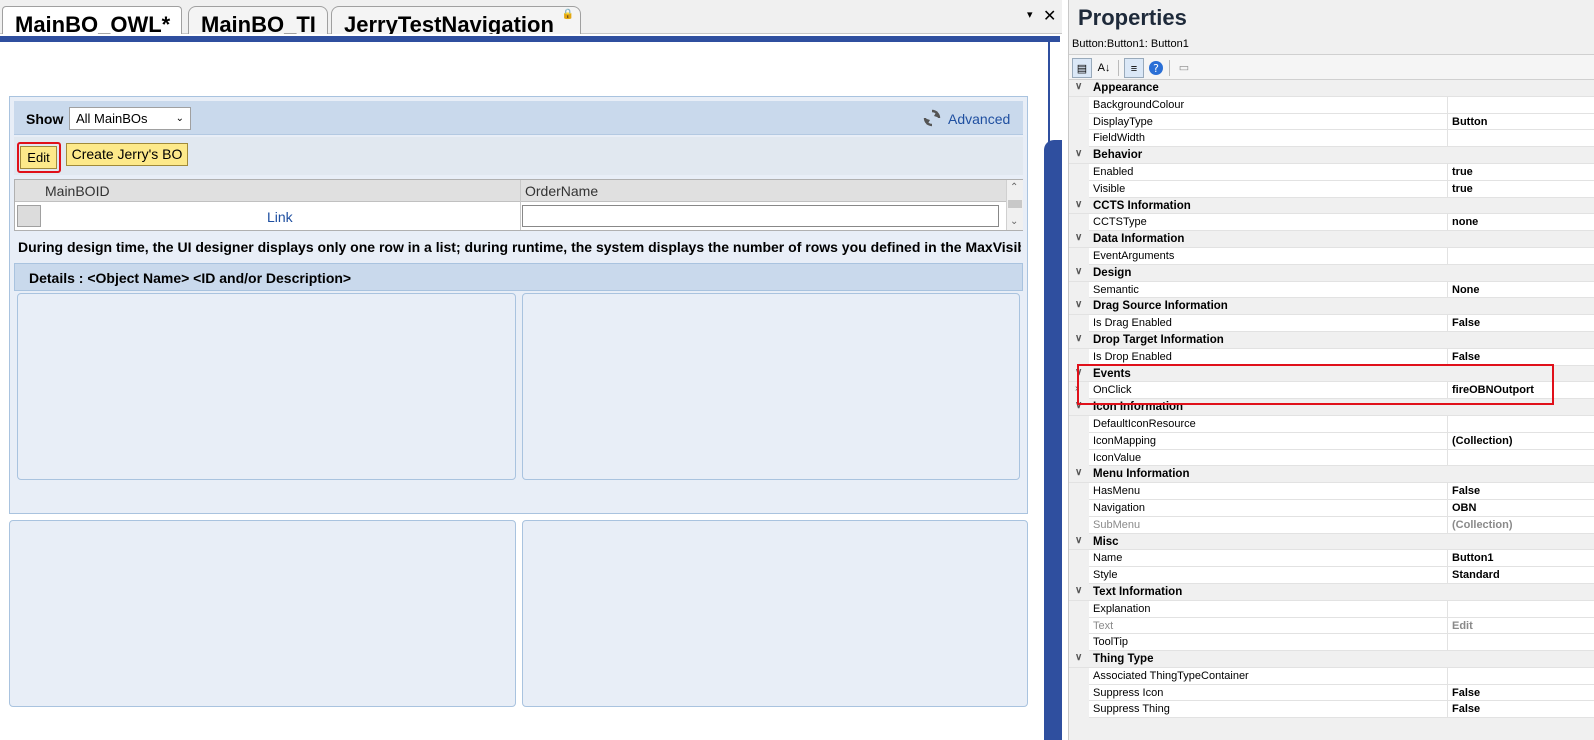 This screenshot has width=1594, height=740. I want to click on property-row: HasMenu False, so click(1331, 492).